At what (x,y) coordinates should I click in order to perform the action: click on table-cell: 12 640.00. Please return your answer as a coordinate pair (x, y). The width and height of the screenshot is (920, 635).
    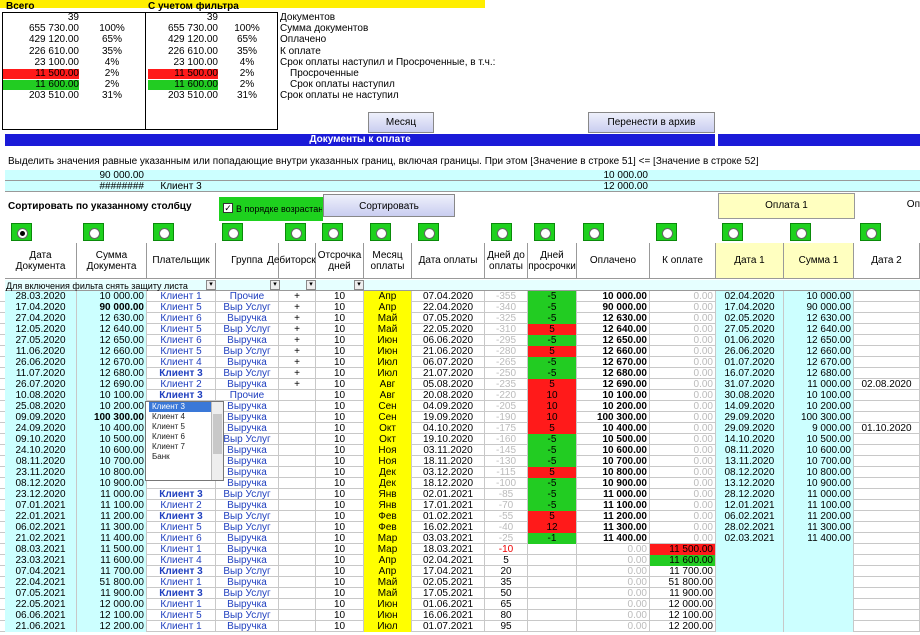
    Looking at the image, I should click on (112, 329).